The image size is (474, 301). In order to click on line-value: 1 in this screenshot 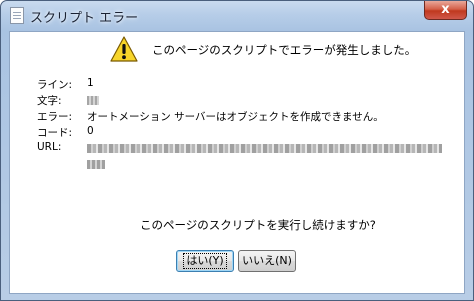, I will do `click(90, 83)`.